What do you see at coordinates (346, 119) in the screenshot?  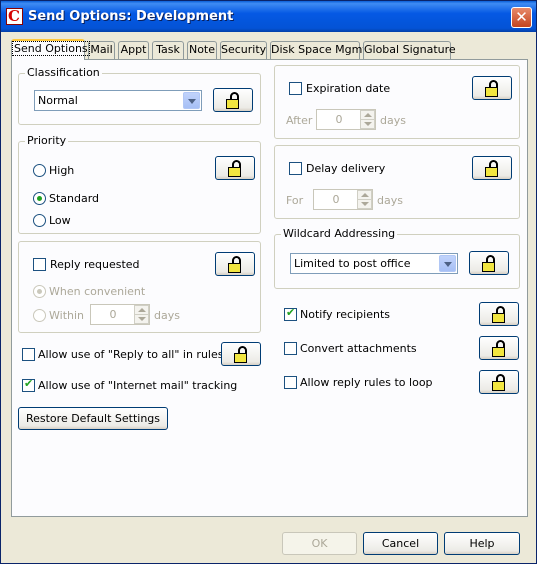 I see `expiration-days-spinner: 0` at bounding box center [346, 119].